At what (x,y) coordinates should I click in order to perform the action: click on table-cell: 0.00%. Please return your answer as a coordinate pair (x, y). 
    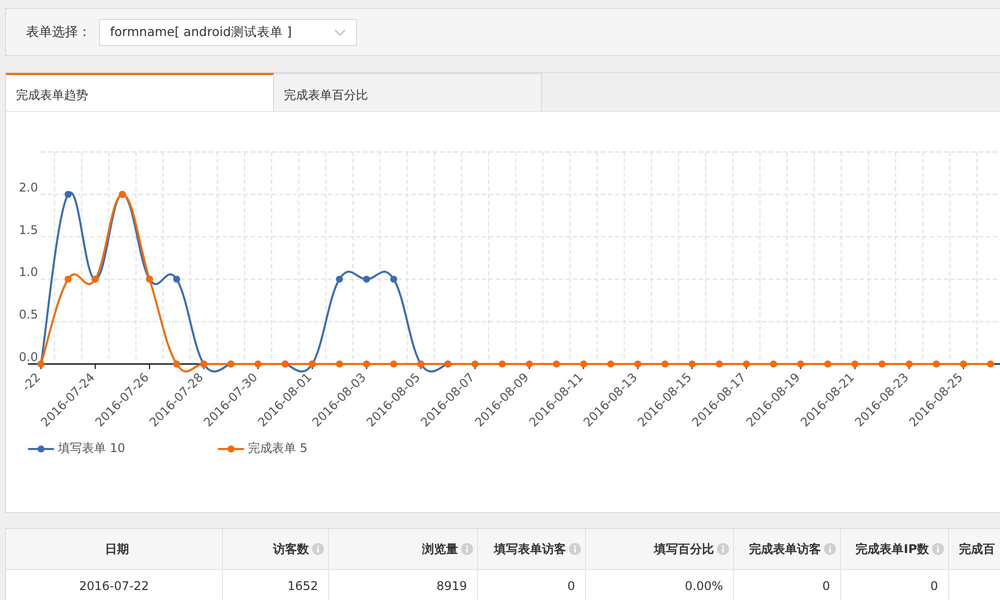
    Looking at the image, I should click on (703, 586).